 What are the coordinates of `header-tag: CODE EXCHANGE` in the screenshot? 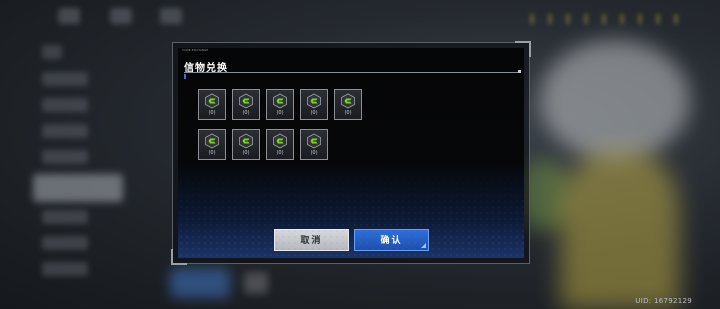 It's located at (195, 50).